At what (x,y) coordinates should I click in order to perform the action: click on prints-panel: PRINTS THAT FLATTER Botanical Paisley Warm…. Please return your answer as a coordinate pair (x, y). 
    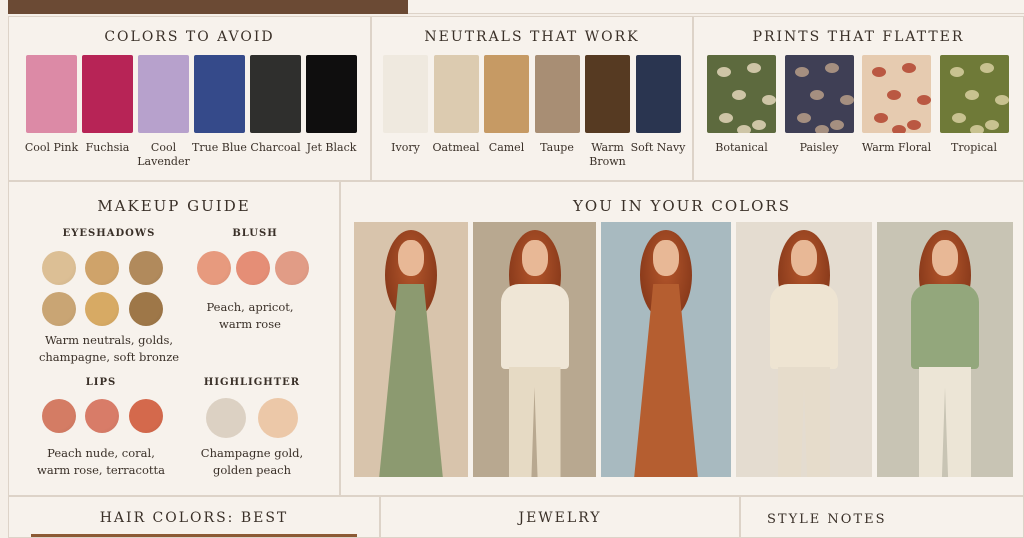
    Looking at the image, I should click on (858, 98).